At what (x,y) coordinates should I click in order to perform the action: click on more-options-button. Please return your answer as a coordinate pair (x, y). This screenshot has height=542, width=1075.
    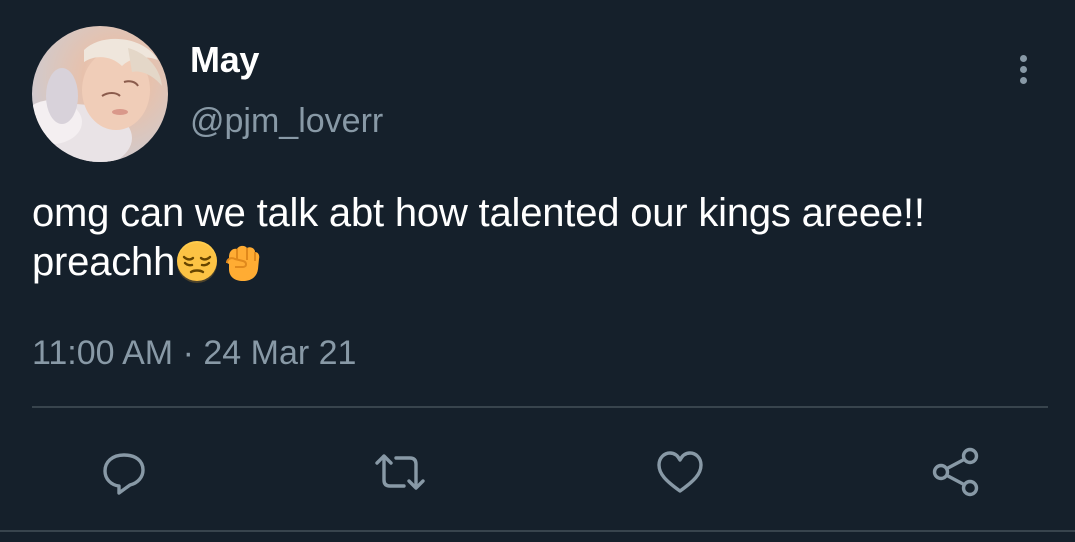
    Looking at the image, I should click on (1023, 69).